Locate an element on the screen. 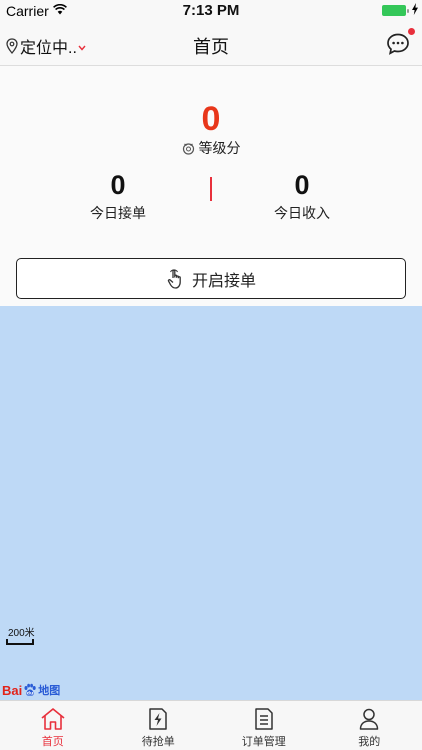 The height and width of the screenshot is (750, 422). tab-grab-orders-label: 待抢单 is located at coordinates (158, 742).